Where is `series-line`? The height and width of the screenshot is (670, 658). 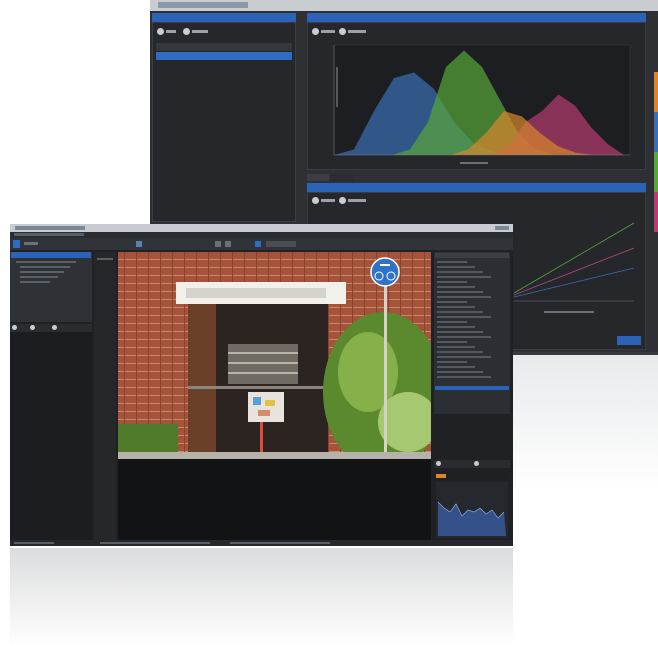 series-line is located at coordinates (574, 271).